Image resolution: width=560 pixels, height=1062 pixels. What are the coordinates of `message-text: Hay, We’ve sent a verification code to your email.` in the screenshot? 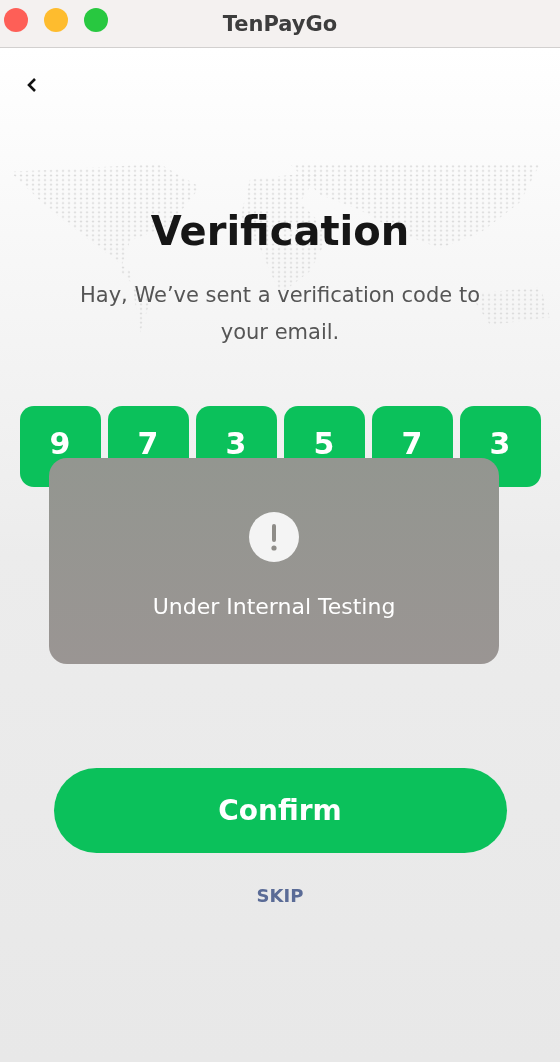 It's located at (280, 314).